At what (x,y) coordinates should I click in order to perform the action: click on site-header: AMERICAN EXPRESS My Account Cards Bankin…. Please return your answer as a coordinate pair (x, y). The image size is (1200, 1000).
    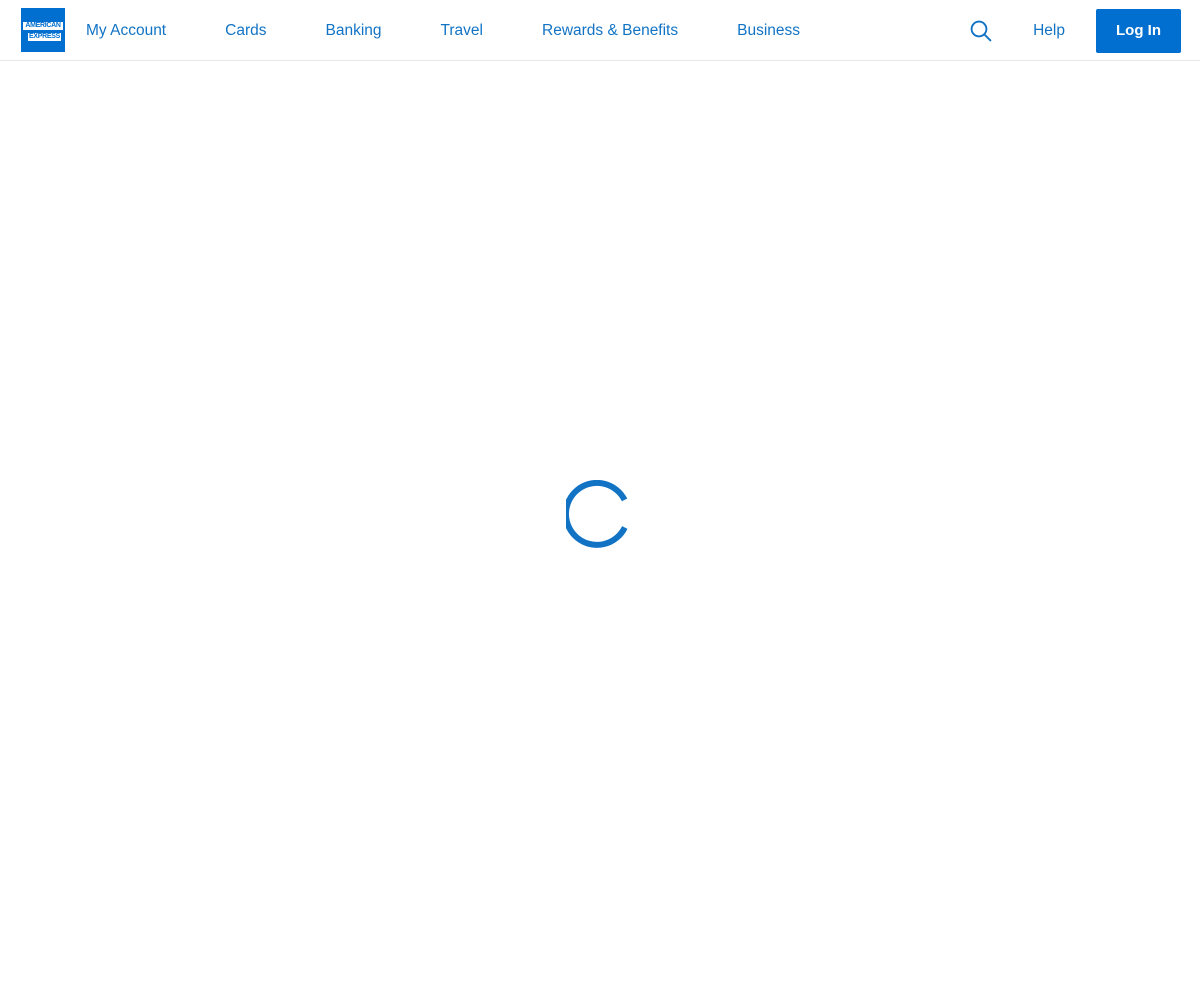
    Looking at the image, I should click on (600, 30).